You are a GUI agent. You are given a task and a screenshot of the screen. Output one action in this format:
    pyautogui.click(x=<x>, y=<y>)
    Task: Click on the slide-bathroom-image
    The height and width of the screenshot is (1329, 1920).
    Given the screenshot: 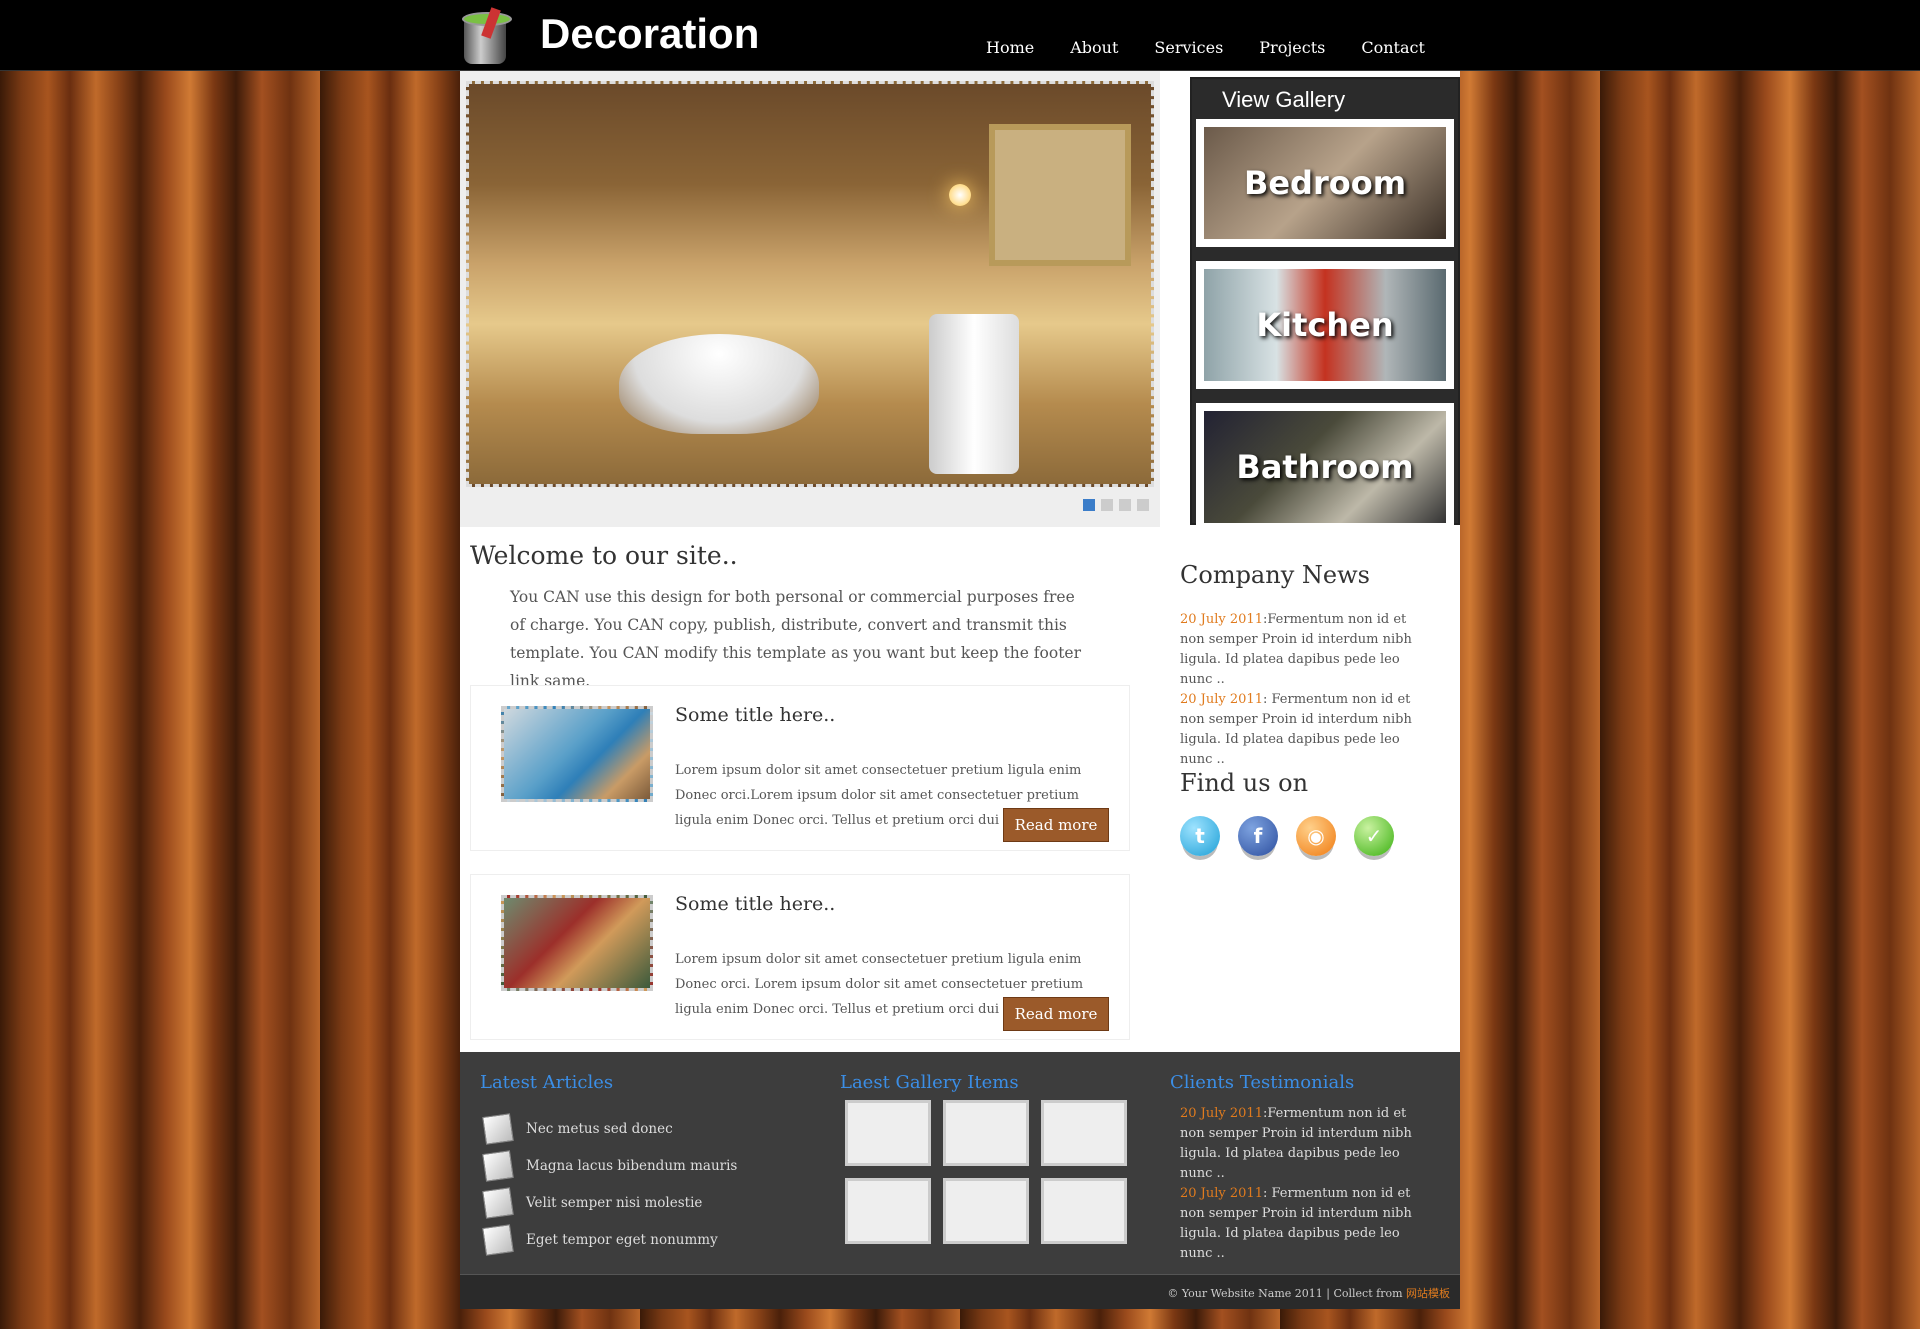 What is the action you would take?
    pyautogui.click(x=810, y=284)
    